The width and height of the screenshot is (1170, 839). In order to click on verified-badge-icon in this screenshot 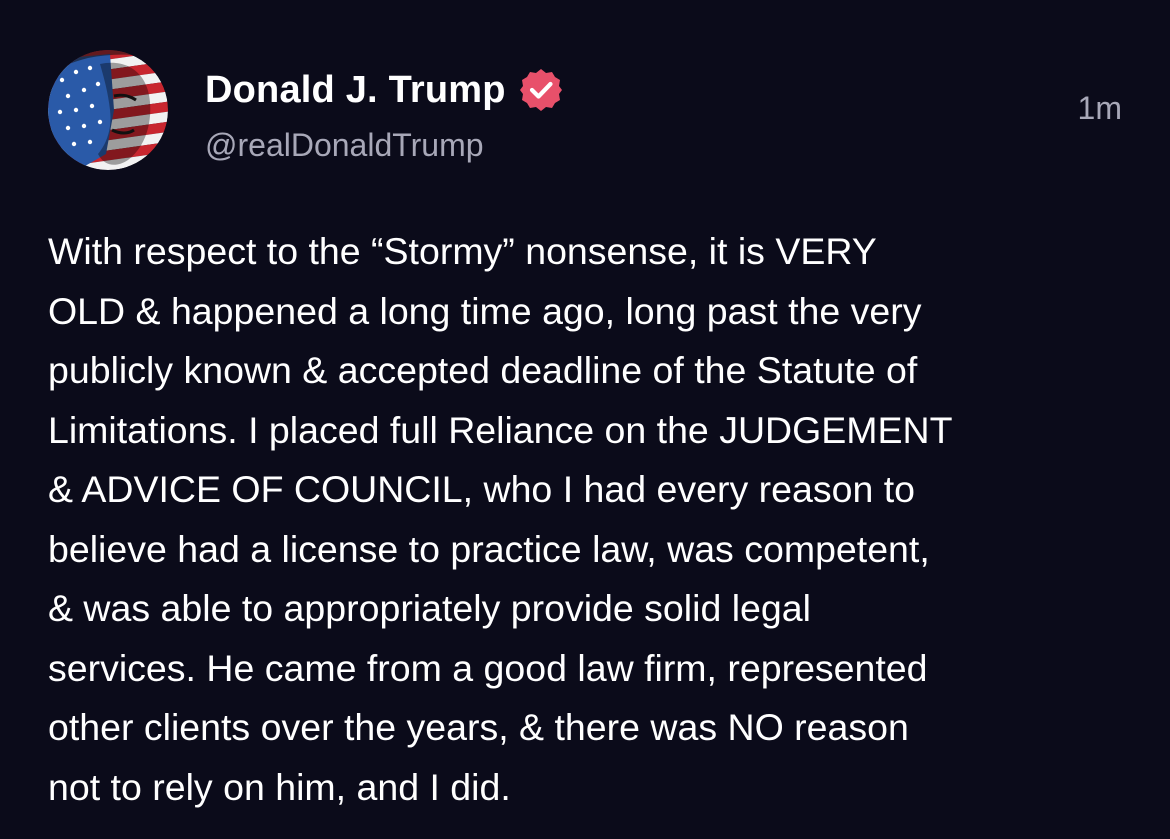, I will do `click(541, 90)`.